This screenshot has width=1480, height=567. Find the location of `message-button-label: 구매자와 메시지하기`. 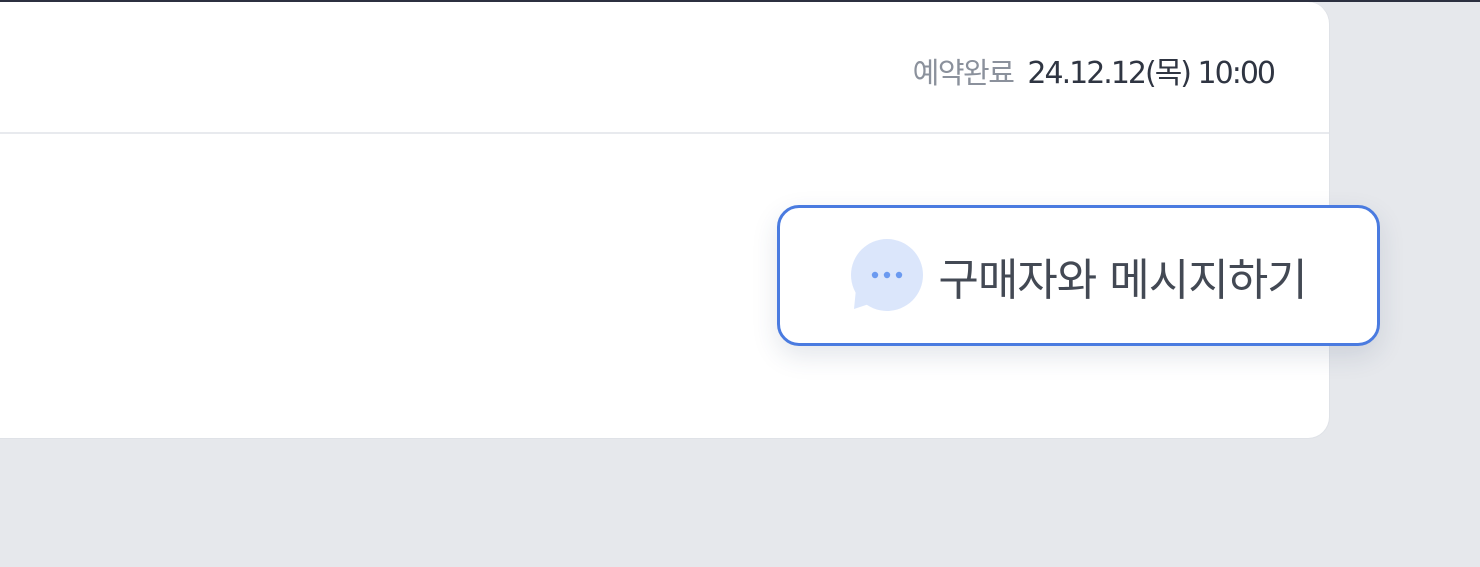

message-button-label: 구매자와 메시지하기 is located at coordinates (1122, 280).